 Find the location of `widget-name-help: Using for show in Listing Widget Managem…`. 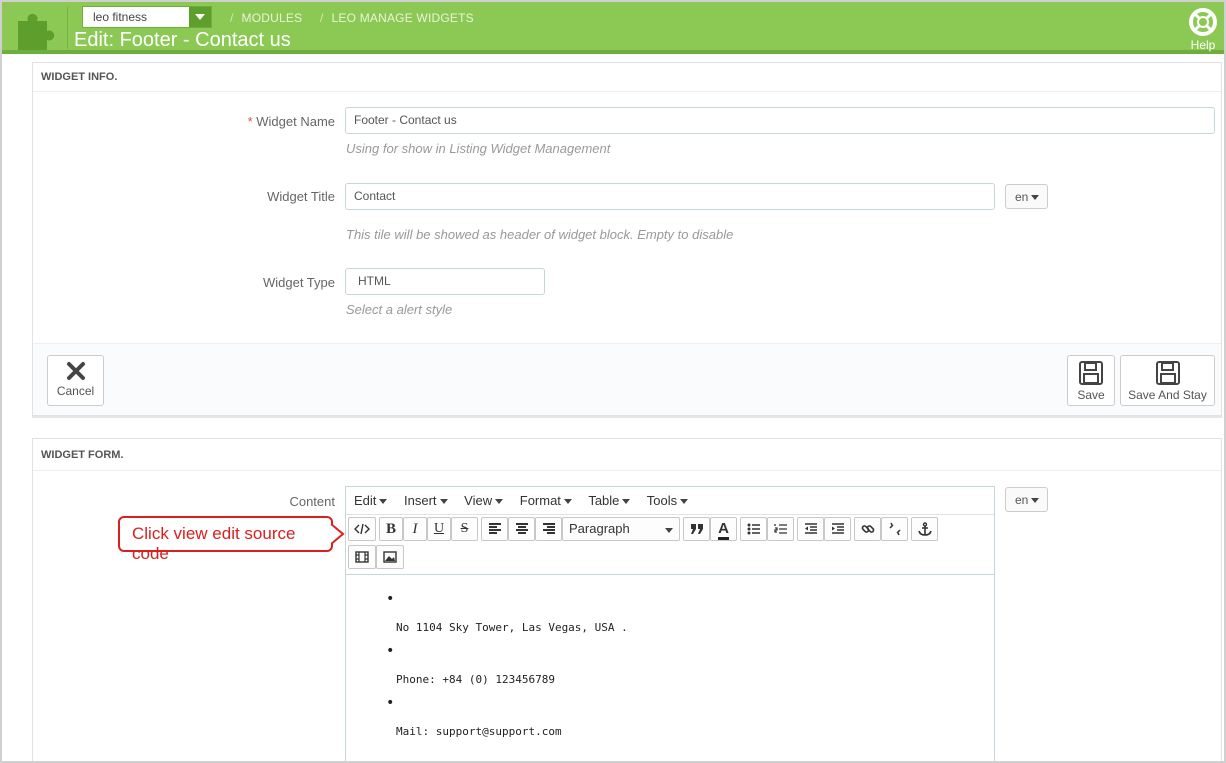

widget-name-help: Using for show in Listing Widget Managem… is located at coordinates (478, 148).